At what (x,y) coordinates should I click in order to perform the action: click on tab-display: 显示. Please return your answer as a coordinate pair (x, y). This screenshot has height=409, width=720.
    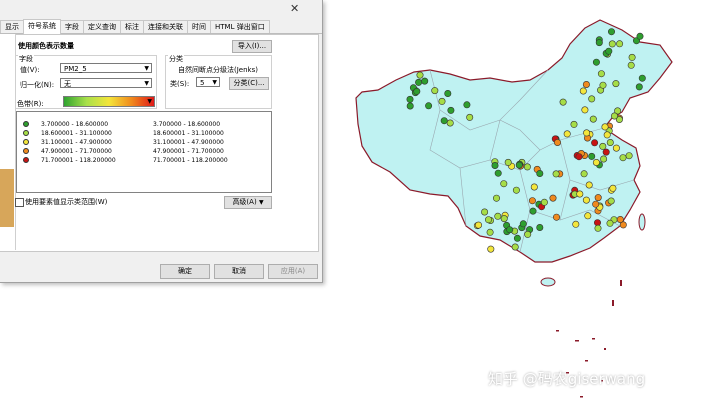
    Looking at the image, I should click on (12, 26).